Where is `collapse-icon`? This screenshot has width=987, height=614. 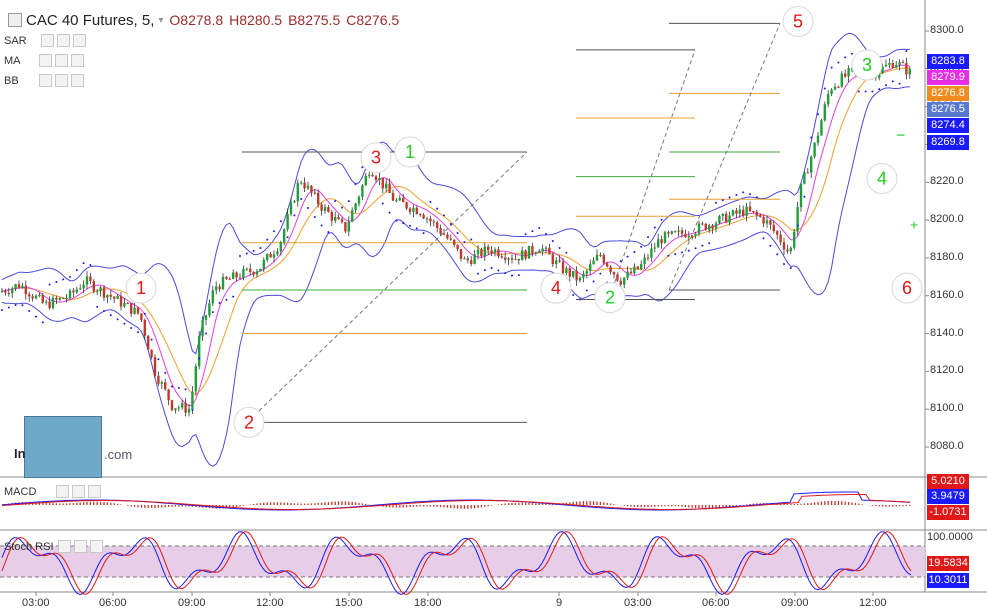
collapse-icon is located at coordinates (15, 20).